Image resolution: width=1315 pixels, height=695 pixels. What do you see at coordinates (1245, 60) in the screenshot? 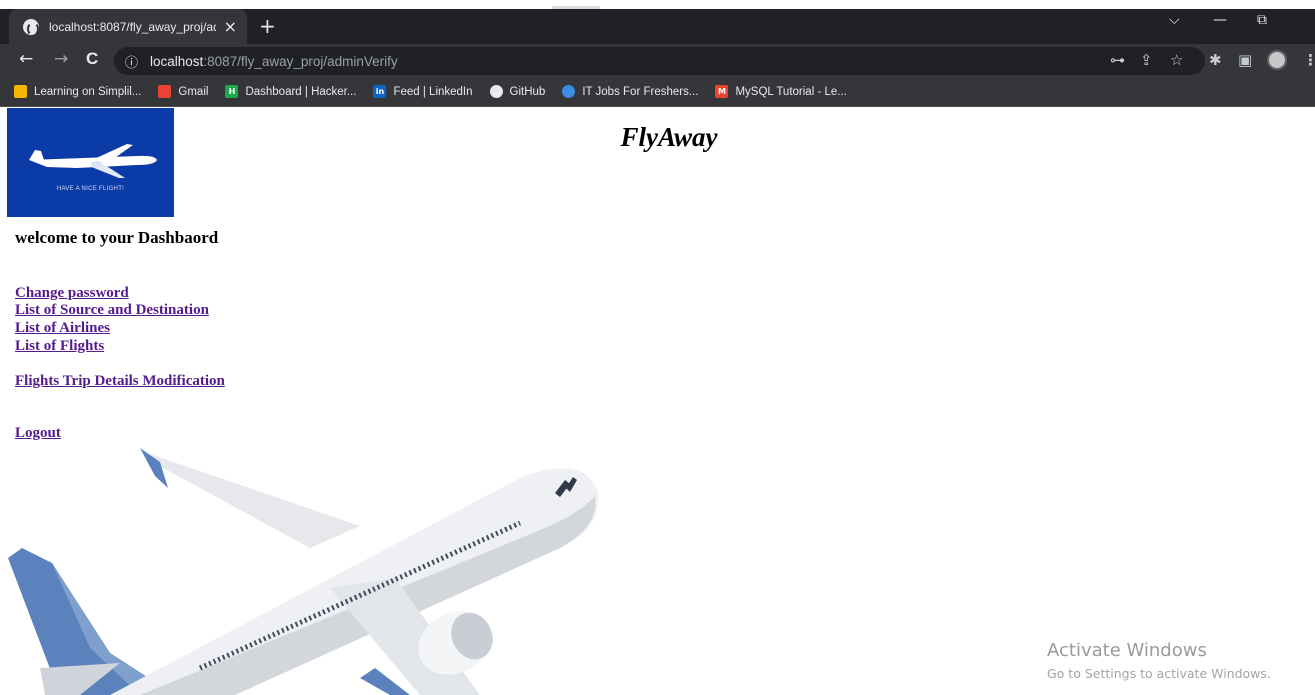
I see `side-panel-icon: ▣` at bounding box center [1245, 60].